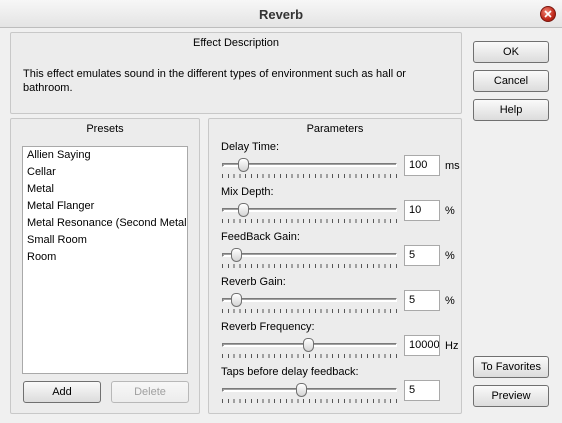 This screenshot has height=423, width=562. I want to click on mix-depth-input: 10, so click(422, 210).